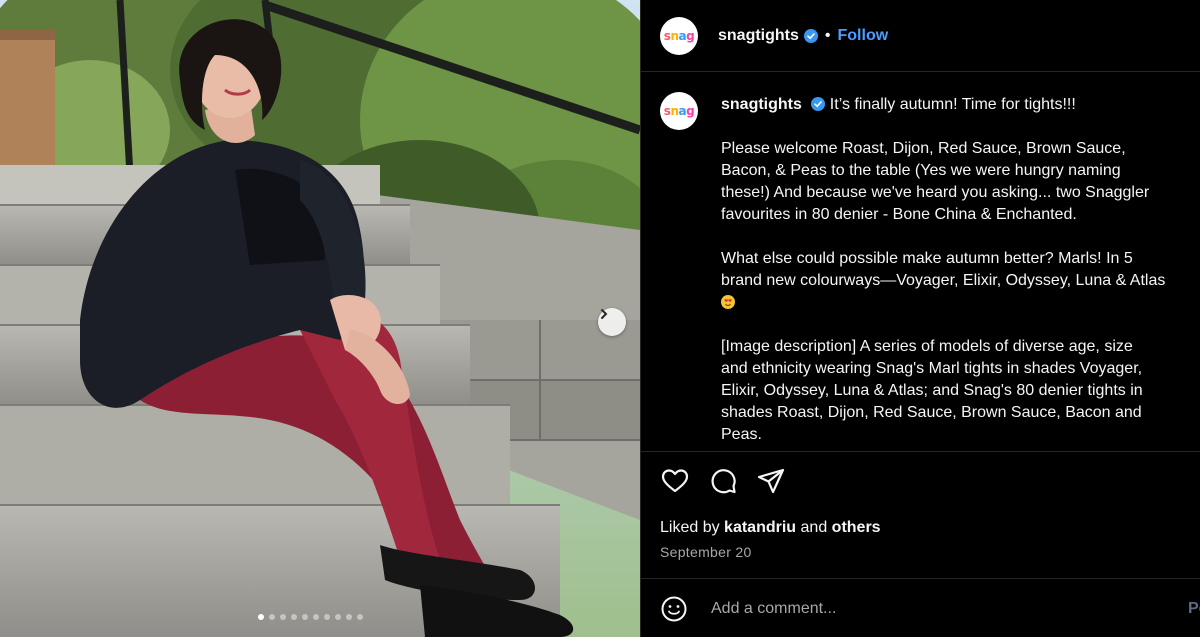 This screenshot has height=637, width=1200. Describe the element at coordinates (931, 609) in the screenshot. I see `comment-input` at that location.